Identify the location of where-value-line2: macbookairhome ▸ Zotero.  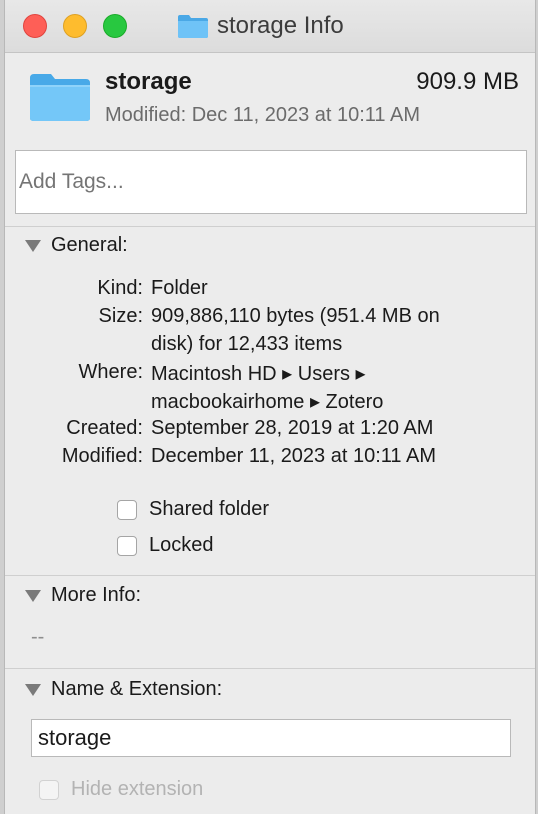
(267, 402).